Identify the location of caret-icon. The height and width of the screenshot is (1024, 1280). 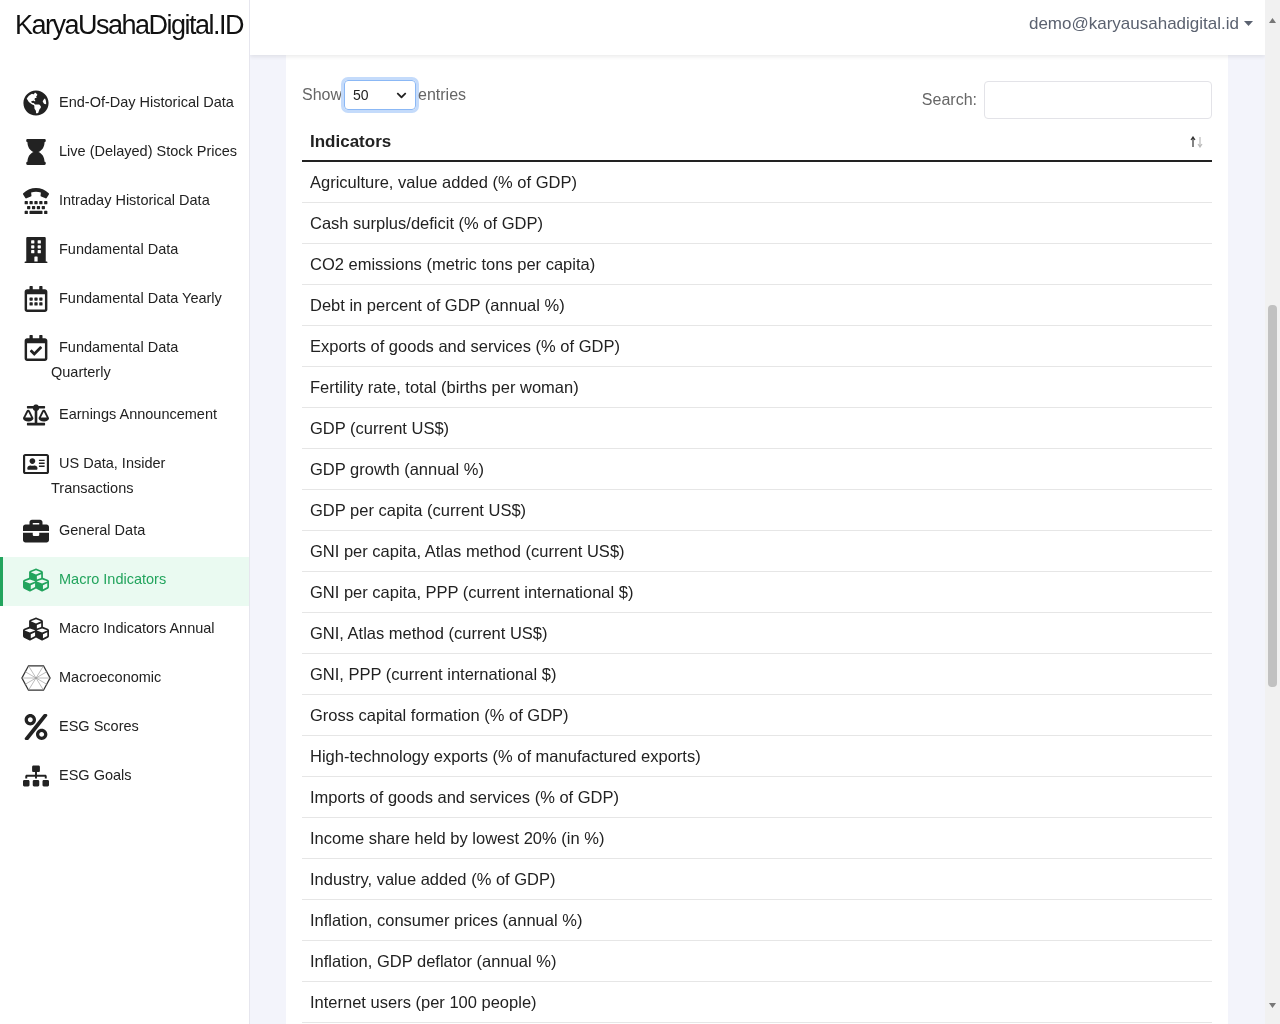
(1248, 23).